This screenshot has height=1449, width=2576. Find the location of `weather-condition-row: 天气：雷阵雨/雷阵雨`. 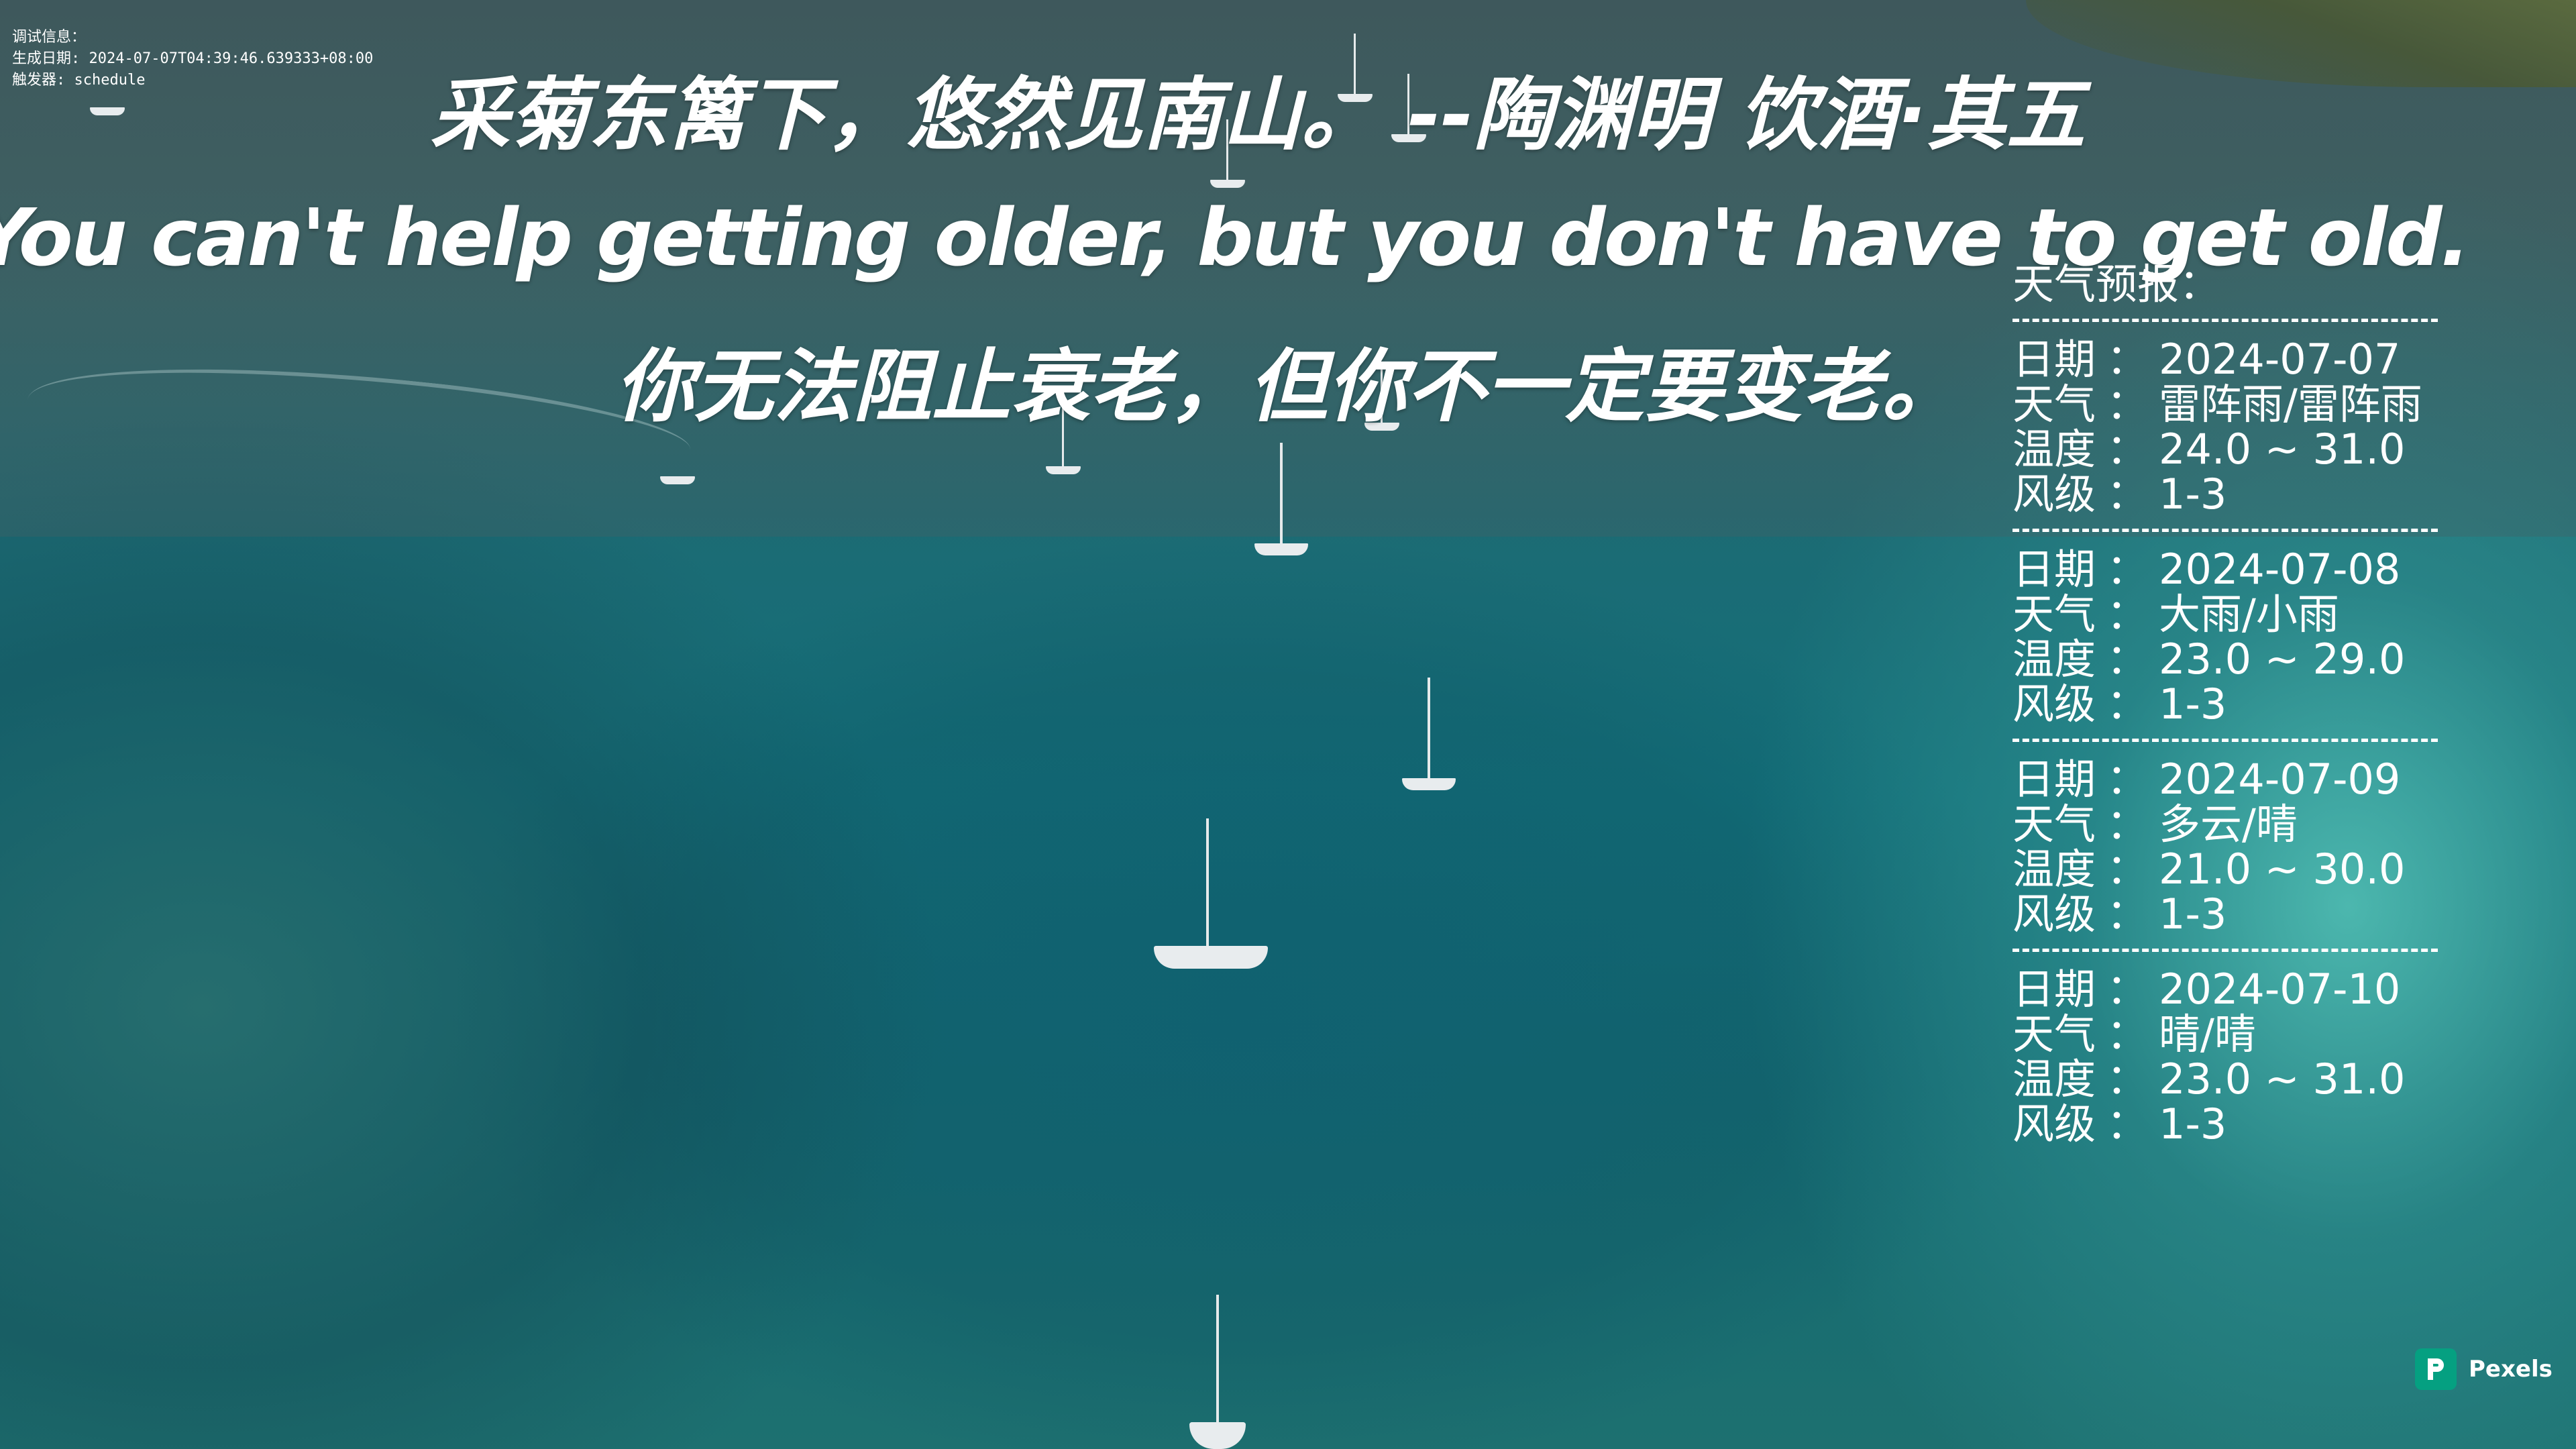

weather-condition-row: 天气：雷阵雨/雷阵雨 is located at coordinates (2233, 404).